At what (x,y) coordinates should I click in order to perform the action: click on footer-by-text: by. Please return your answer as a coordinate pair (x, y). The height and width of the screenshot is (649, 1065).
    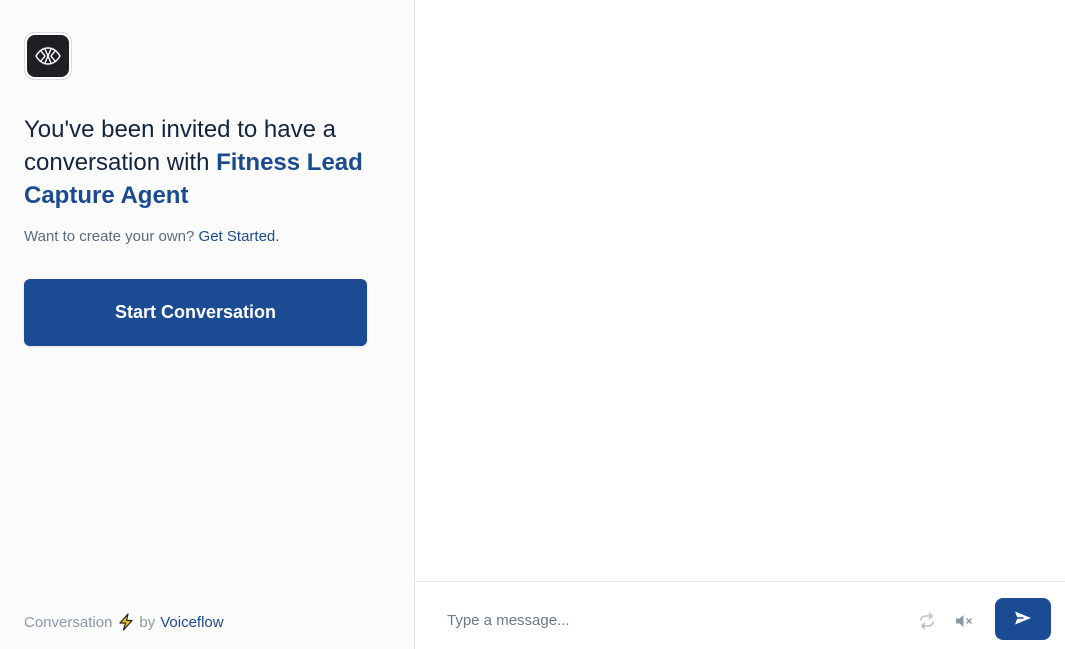
    Looking at the image, I should click on (147, 622).